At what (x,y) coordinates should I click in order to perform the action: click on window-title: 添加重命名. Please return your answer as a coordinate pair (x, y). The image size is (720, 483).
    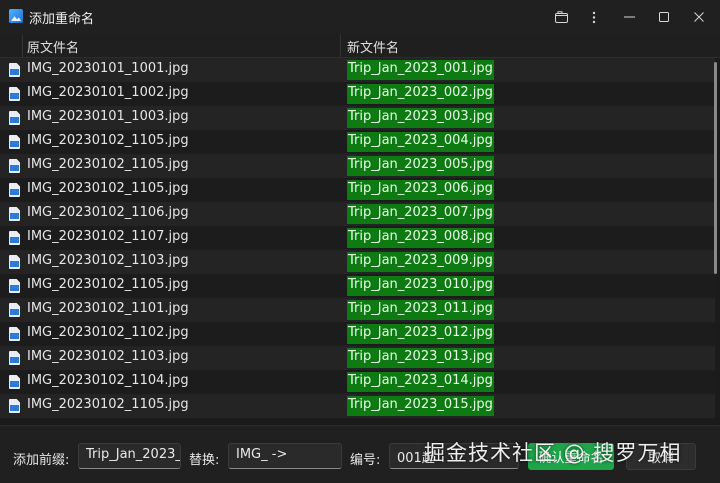
    Looking at the image, I should click on (62, 19).